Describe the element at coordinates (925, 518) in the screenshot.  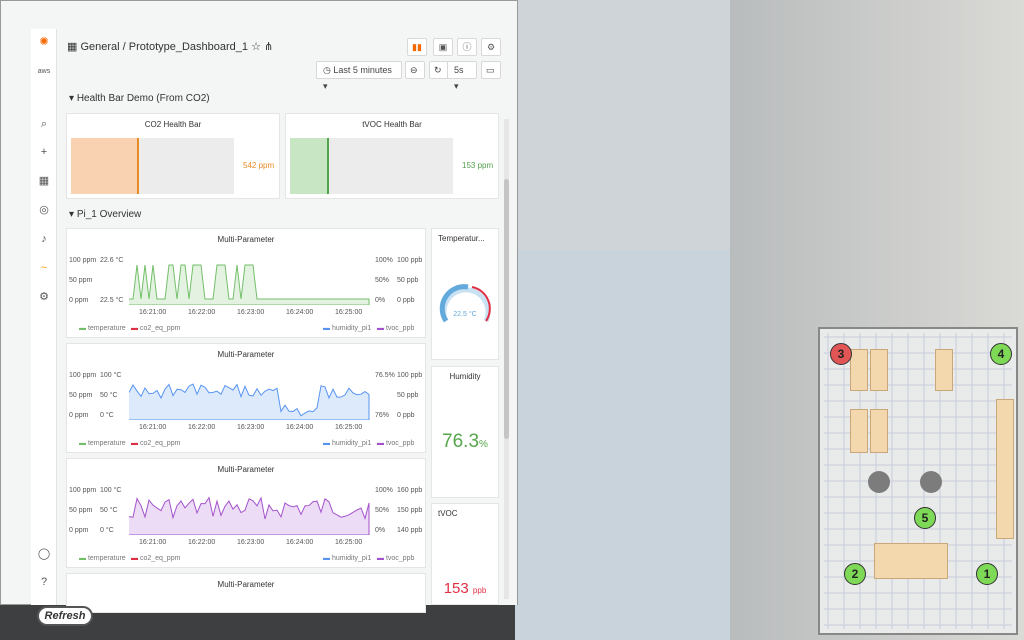
I see `sensor-marker: 5` at that location.